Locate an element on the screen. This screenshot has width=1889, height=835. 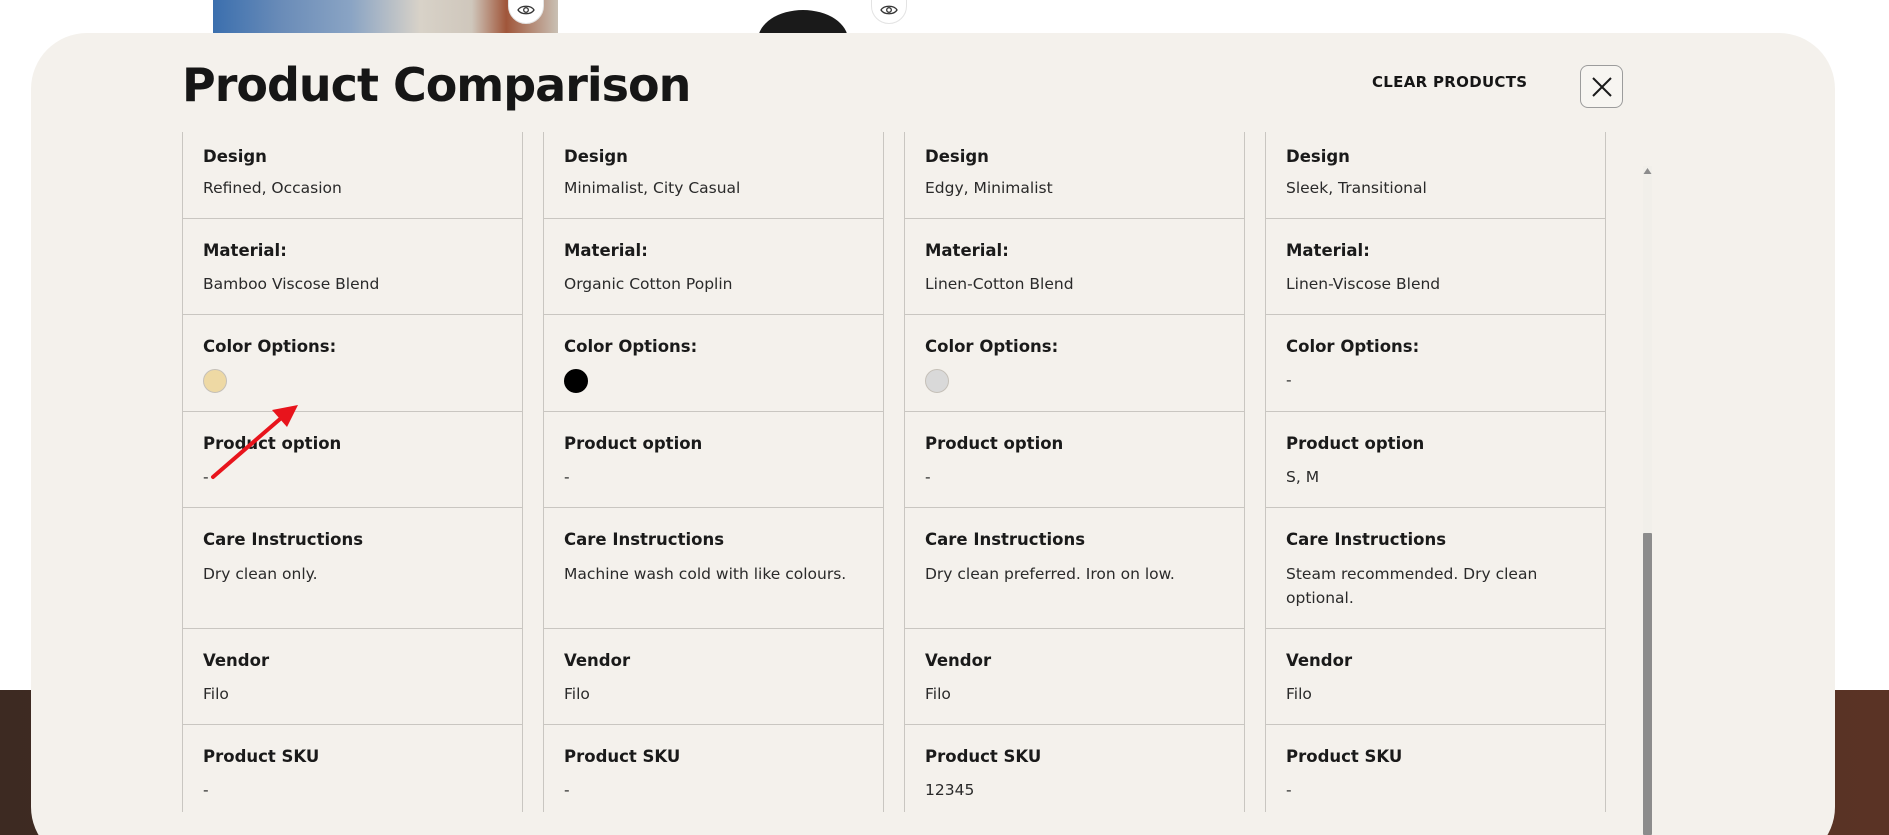
cell-value: Machine wash cold with like colours. is located at coordinates (705, 574).